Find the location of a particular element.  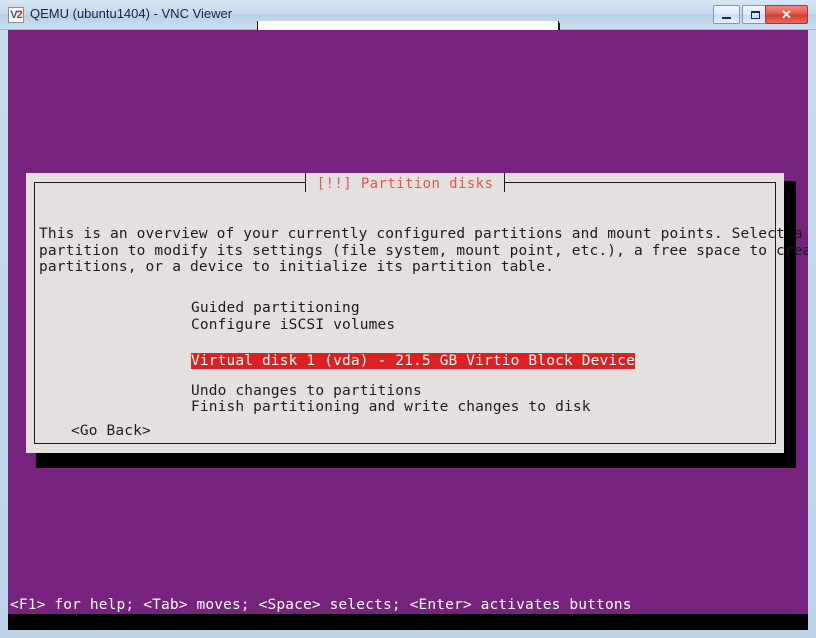

menu-item-configure-iscsi-volumes: Configure iSCSI volumes is located at coordinates (413, 325).